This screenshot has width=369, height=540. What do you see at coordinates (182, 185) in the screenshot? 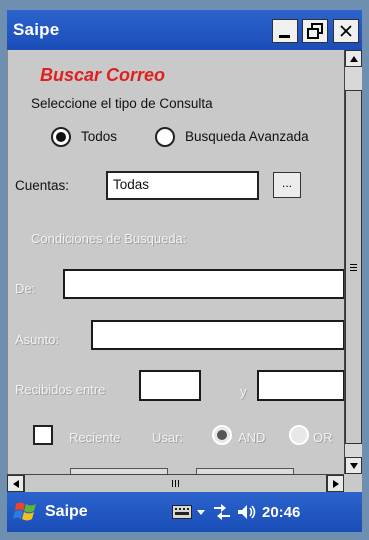
I see `accounts-field: Todas` at bounding box center [182, 185].